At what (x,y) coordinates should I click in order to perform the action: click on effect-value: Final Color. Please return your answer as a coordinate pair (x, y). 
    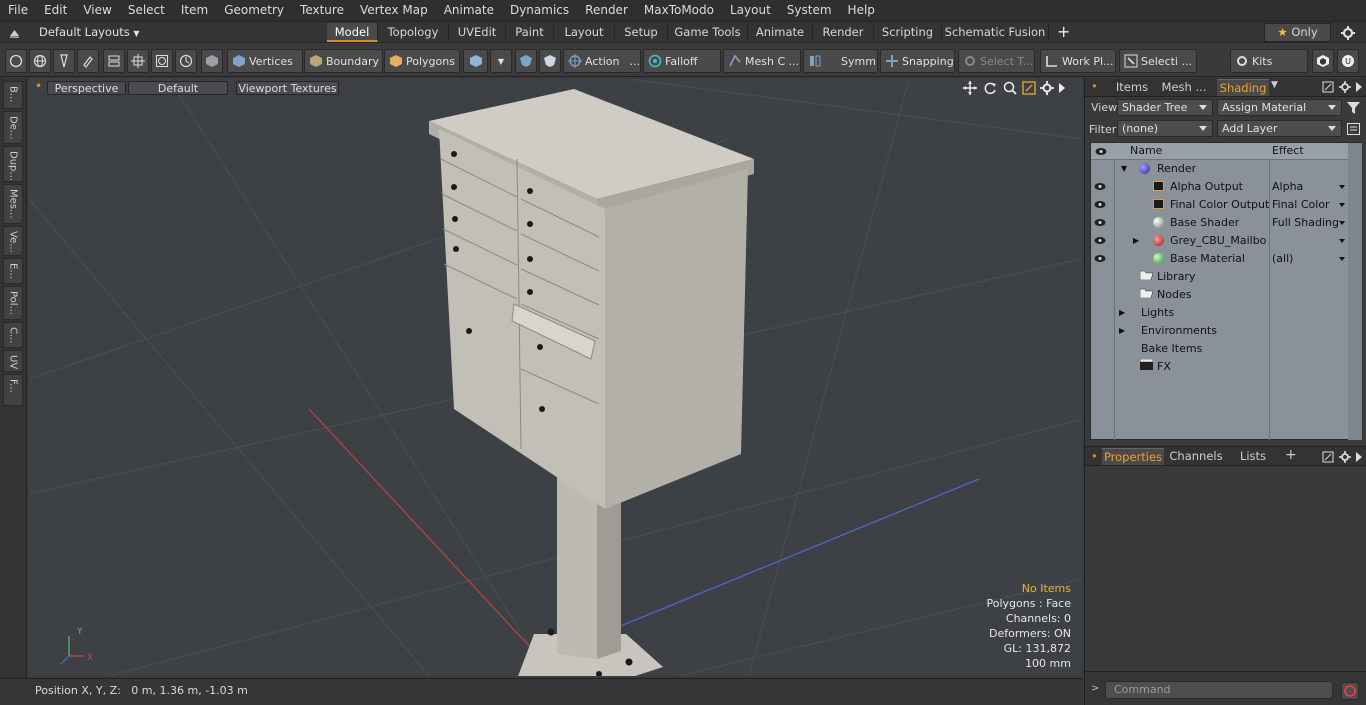
    Looking at the image, I should click on (1310, 205).